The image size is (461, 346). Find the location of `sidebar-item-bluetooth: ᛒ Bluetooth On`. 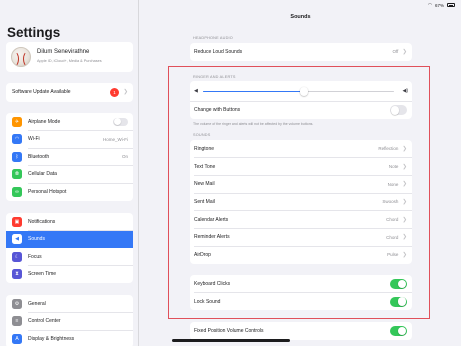

sidebar-item-bluetooth: ᛒ Bluetooth On is located at coordinates (69, 157).